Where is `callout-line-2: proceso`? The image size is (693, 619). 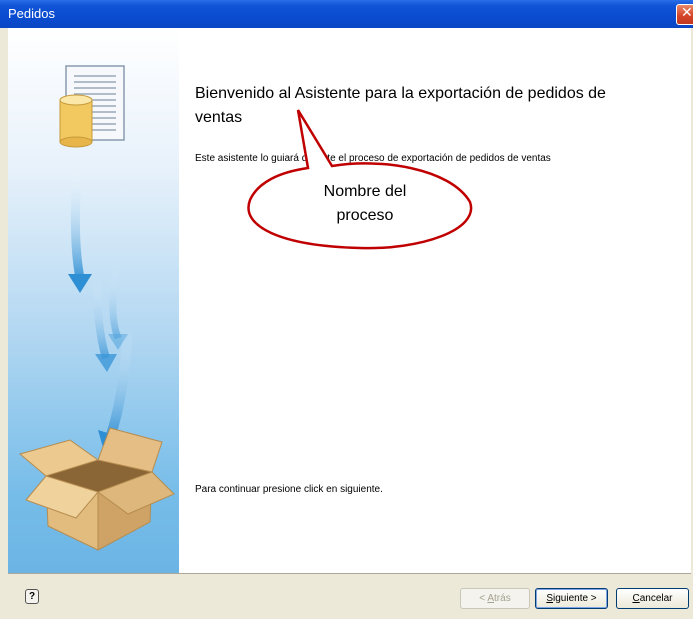
callout-line-2: proceso is located at coordinates (365, 215).